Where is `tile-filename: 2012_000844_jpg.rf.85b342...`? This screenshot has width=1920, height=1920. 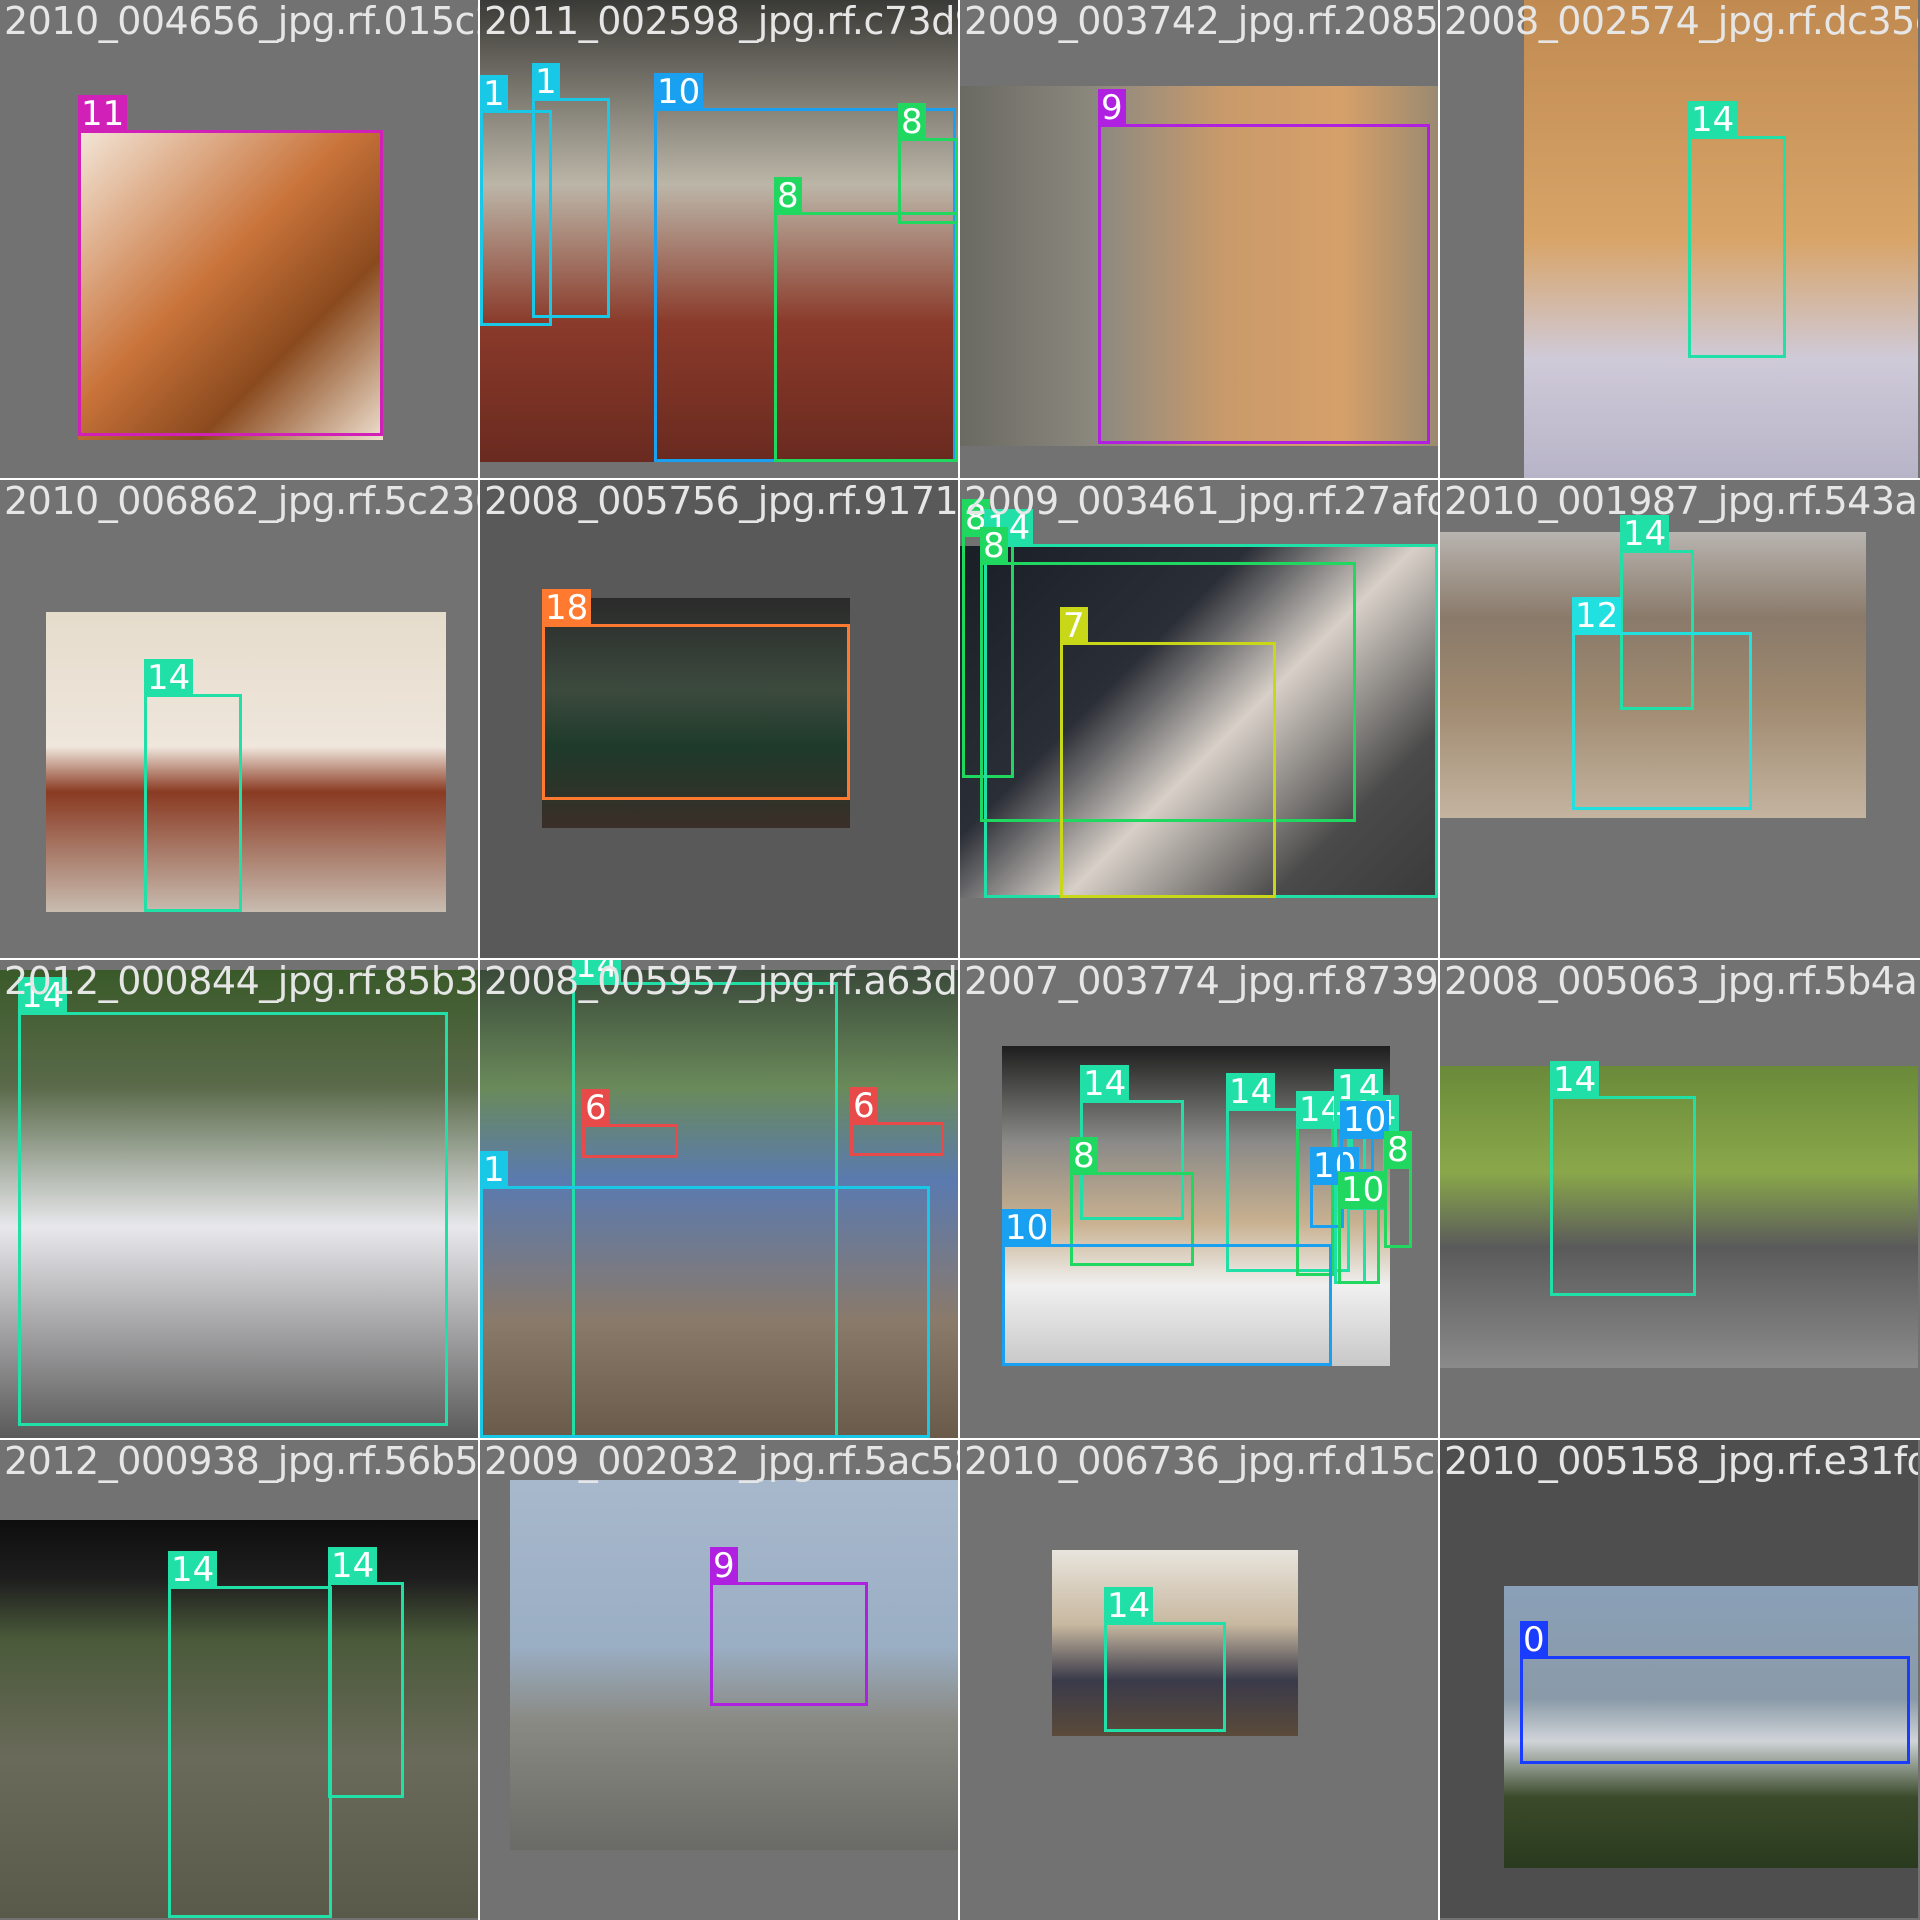
tile-filename: 2012_000844_jpg.rf.85b342... is located at coordinates (241, 981).